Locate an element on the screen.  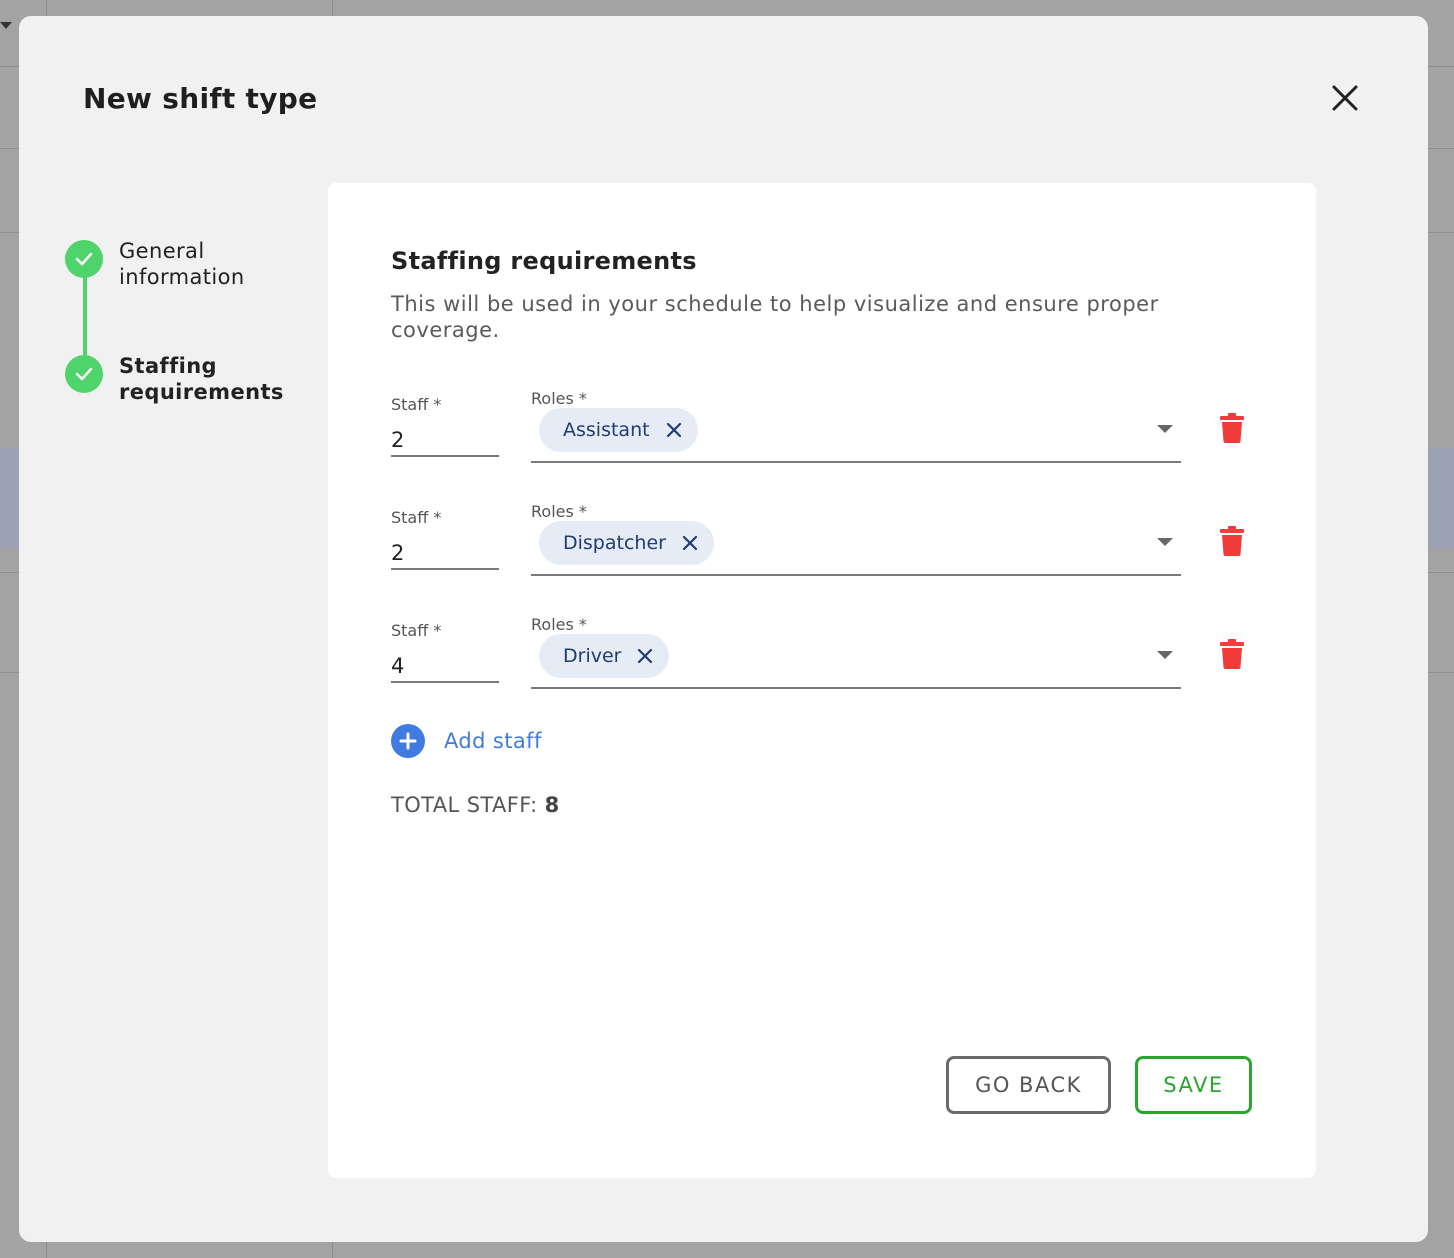
section-title: Staffing requirements is located at coordinates (544, 261).